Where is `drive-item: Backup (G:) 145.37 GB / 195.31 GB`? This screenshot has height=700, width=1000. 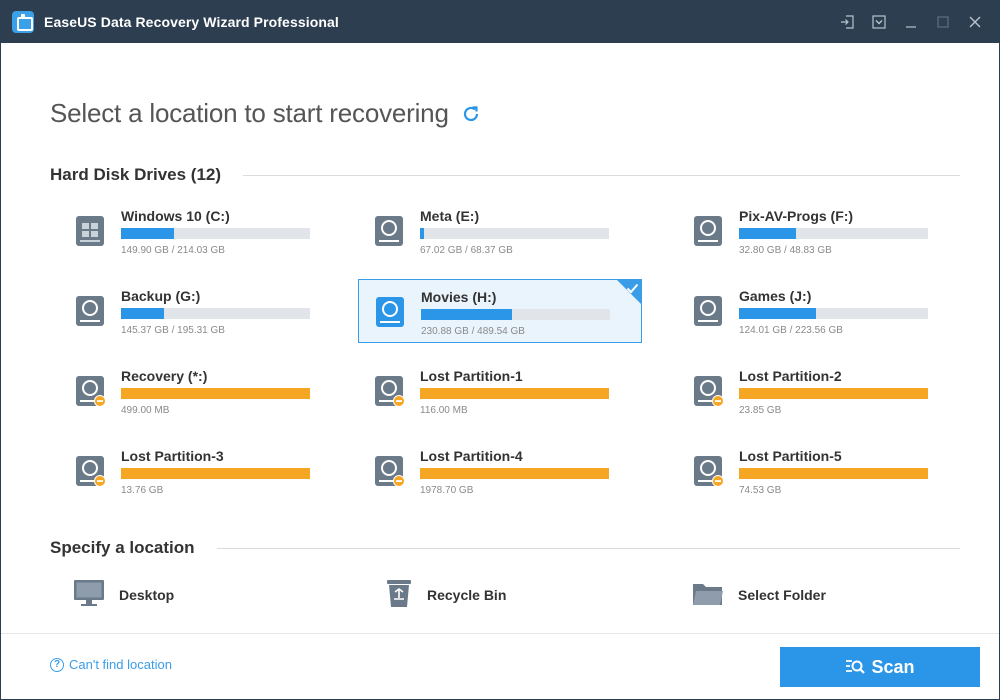
drive-item: Backup (G:) 145.37 GB / 195.31 GB is located at coordinates (201, 311).